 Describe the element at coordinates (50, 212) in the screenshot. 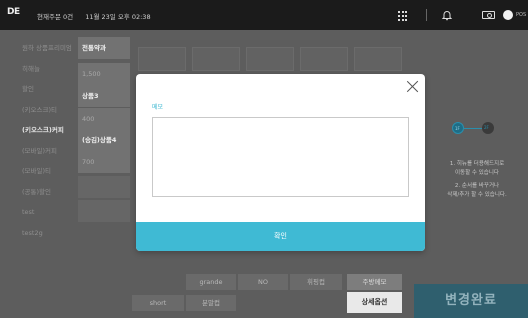

I see `category-item: test` at that location.